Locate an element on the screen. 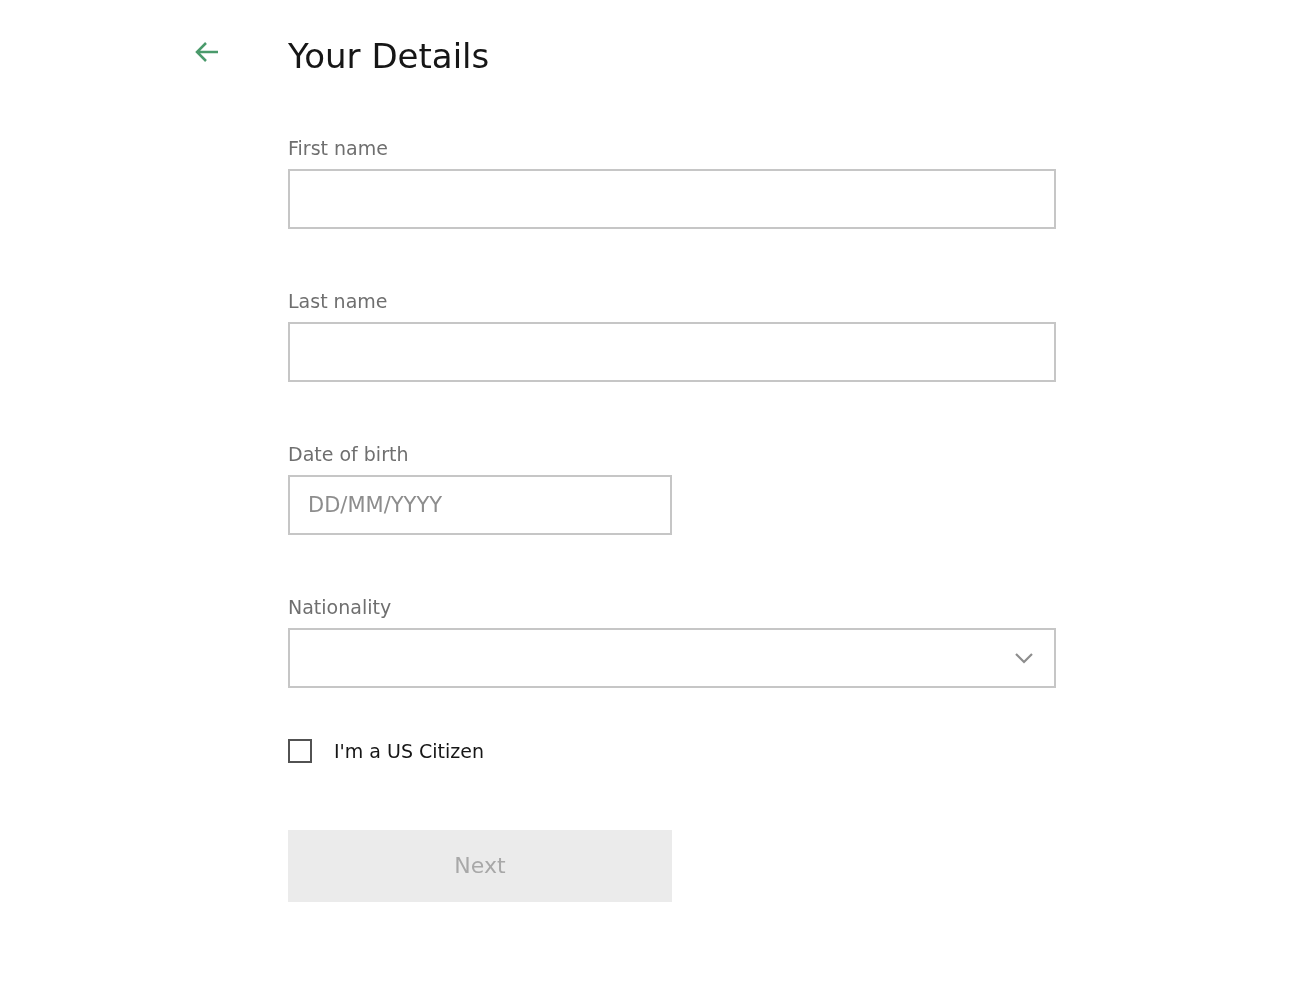  chevron-down-icon is located at coordinates (1024, 658).